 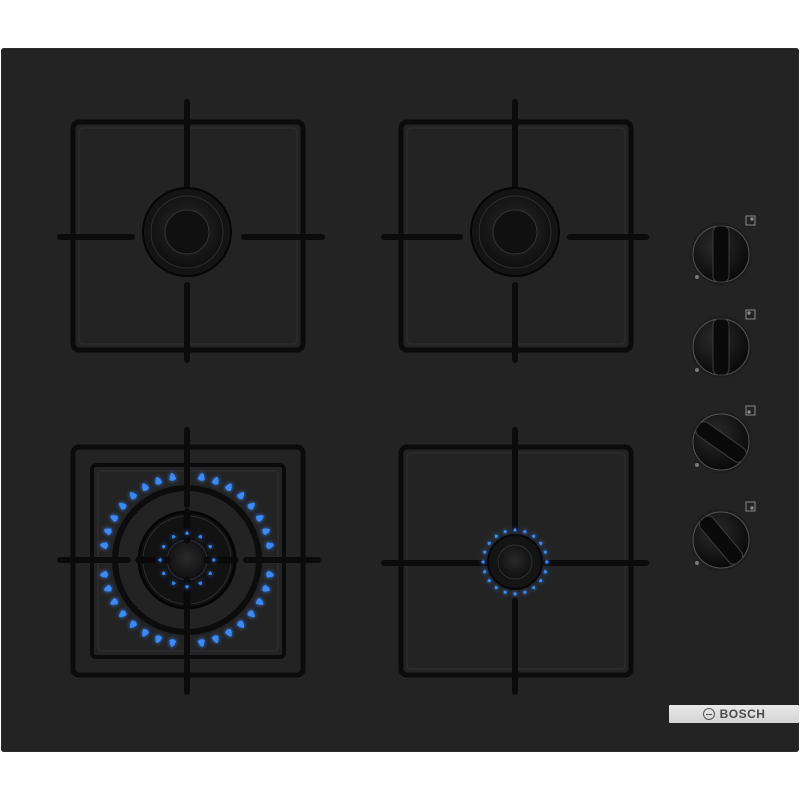 What do you see at coordinates (742, 714) in the screenshot?
I see `brand-name: BOSCH` at bounding box center [742, 714].